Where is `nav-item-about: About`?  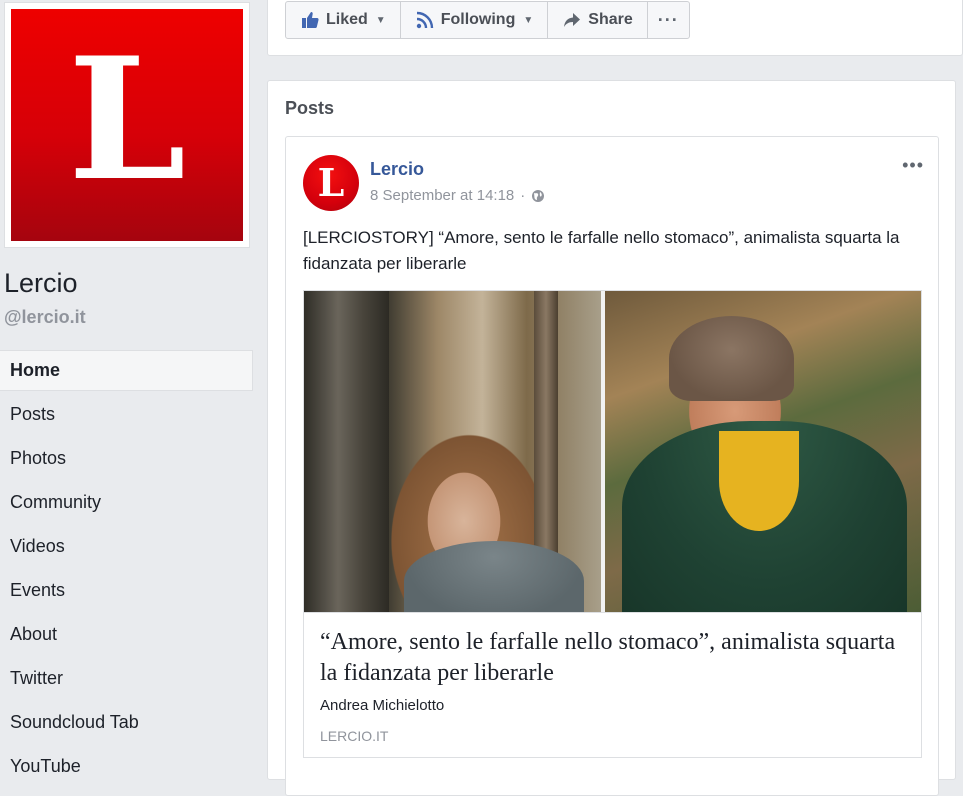 nav-item-about: About is located at coordinates (126, 636).